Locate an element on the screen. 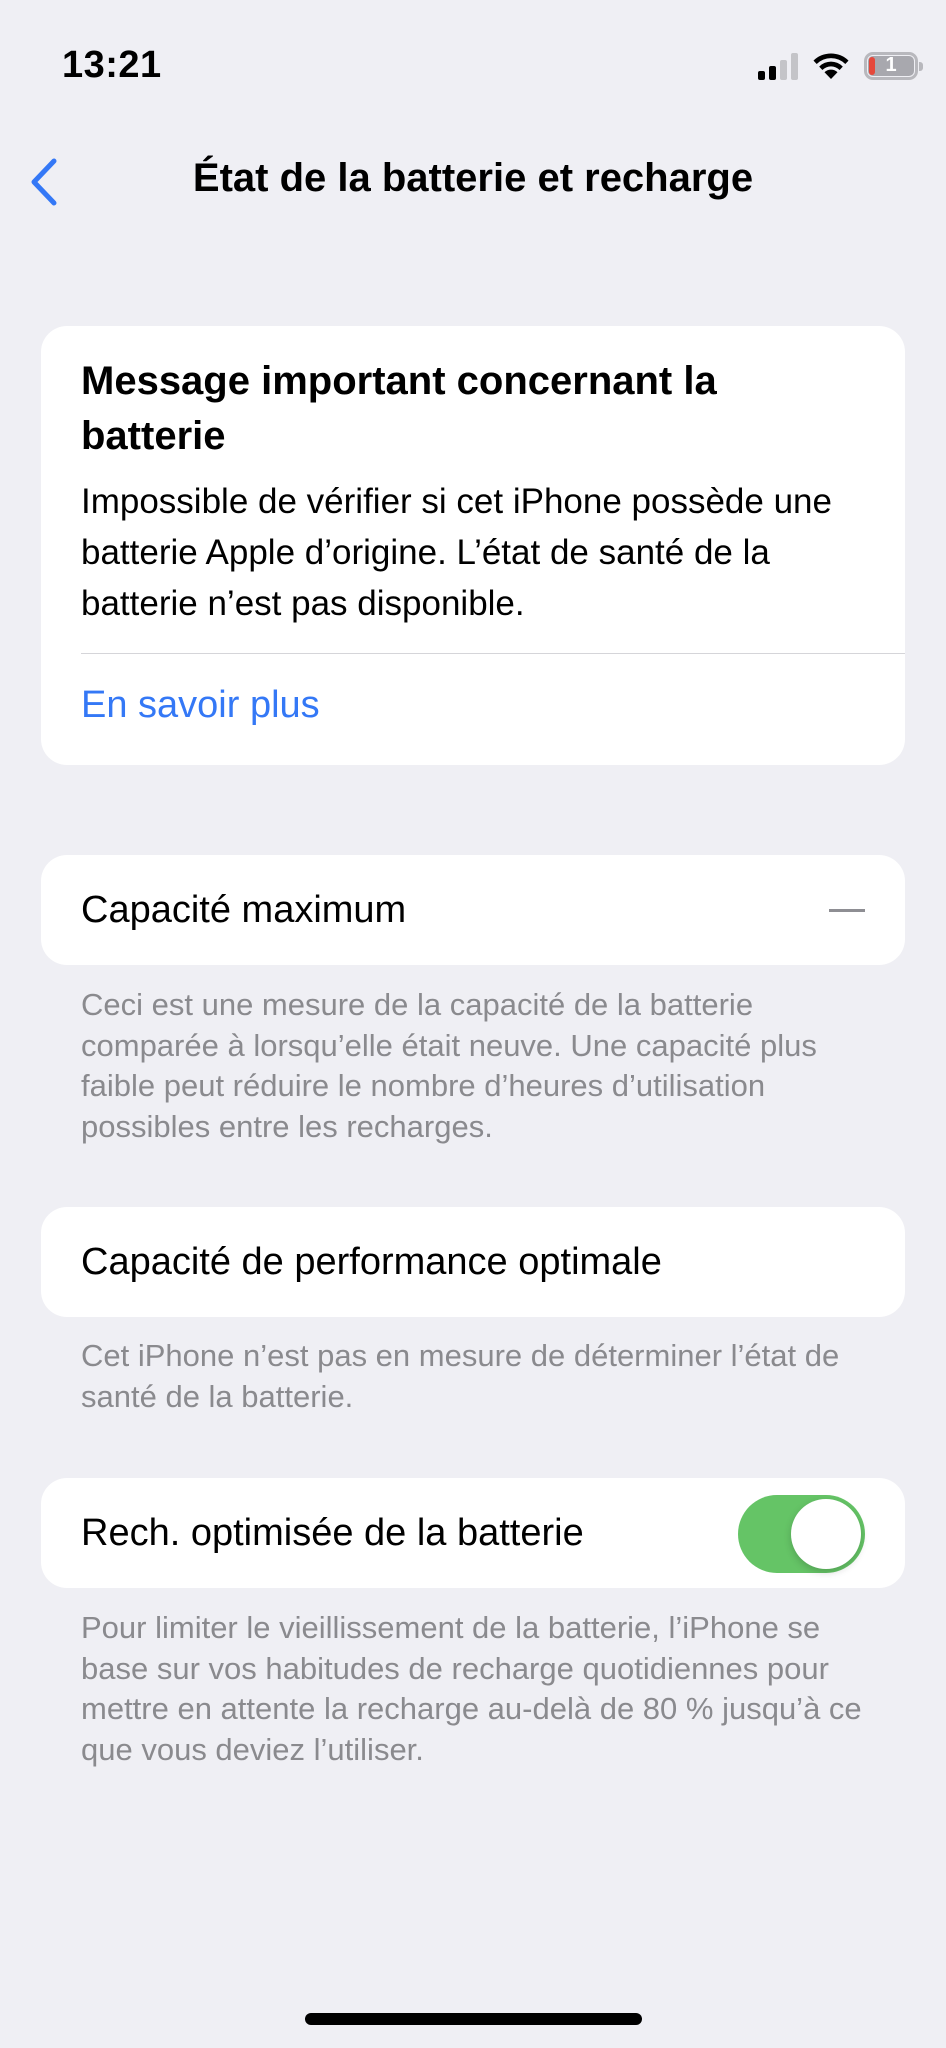 Image resolution: width=946 pixels, height=2048 pixels. max-capacity-value is located at coordinates (847, 910).